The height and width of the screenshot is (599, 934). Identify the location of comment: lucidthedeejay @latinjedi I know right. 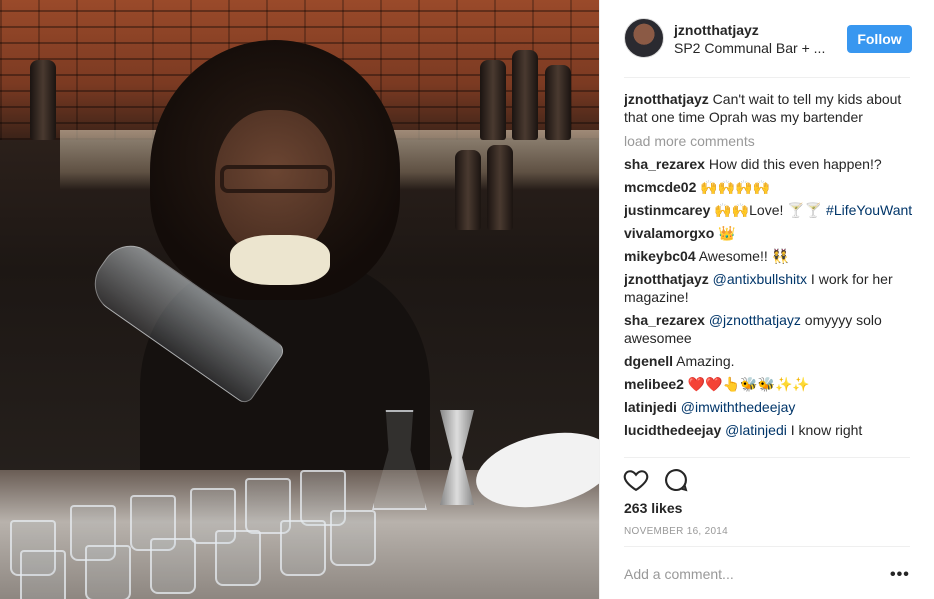
(769, 430).